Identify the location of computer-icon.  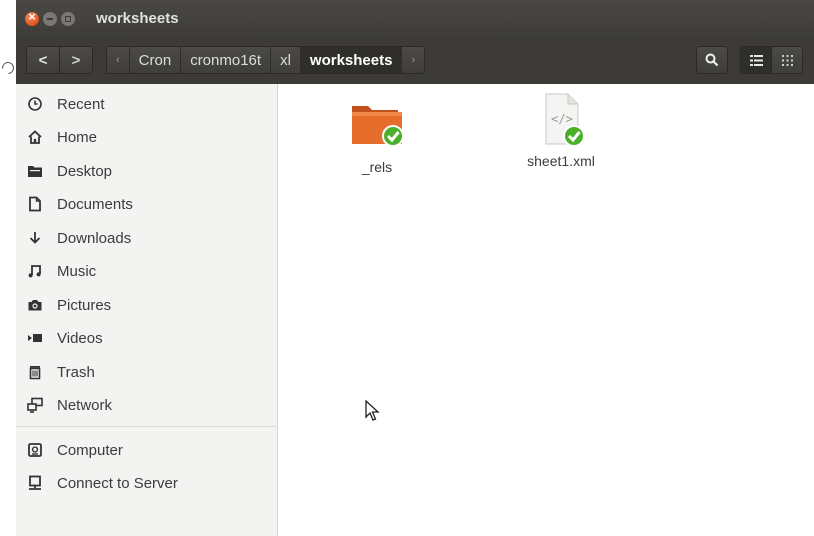
(35, 450).